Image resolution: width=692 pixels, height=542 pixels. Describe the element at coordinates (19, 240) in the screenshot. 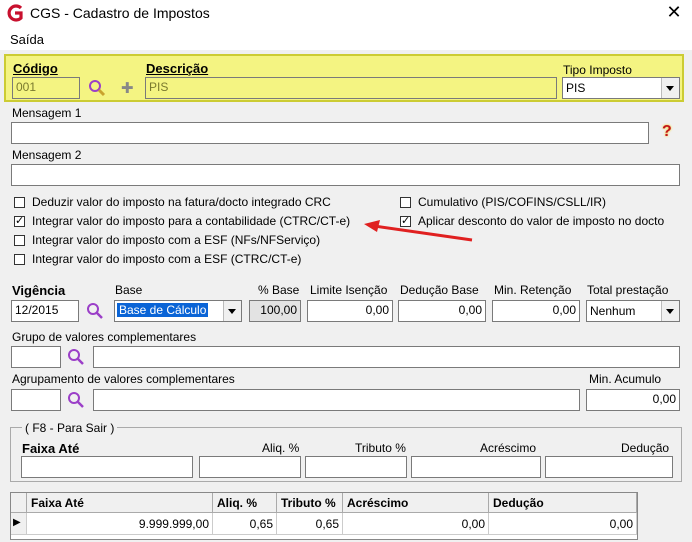

I see `checkbox-integrar-esf-nfs` at that location.